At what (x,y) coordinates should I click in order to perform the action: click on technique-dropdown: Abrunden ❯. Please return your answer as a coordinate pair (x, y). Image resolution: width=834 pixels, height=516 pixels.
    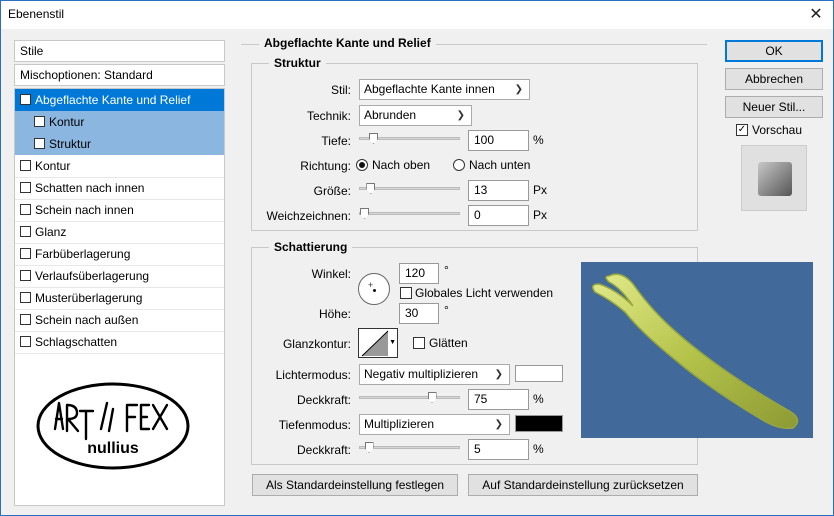
    Looking at the image, I should click on (415, 115).